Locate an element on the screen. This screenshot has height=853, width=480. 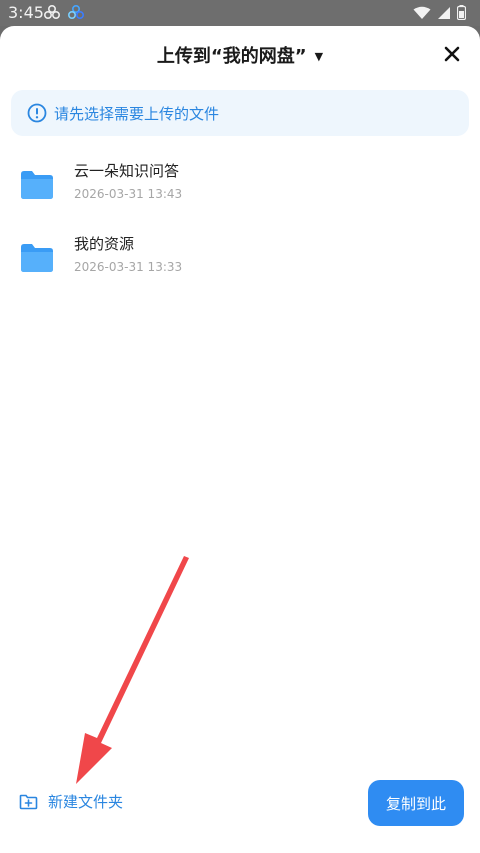
close-icon is located at coordinates (452, 54).